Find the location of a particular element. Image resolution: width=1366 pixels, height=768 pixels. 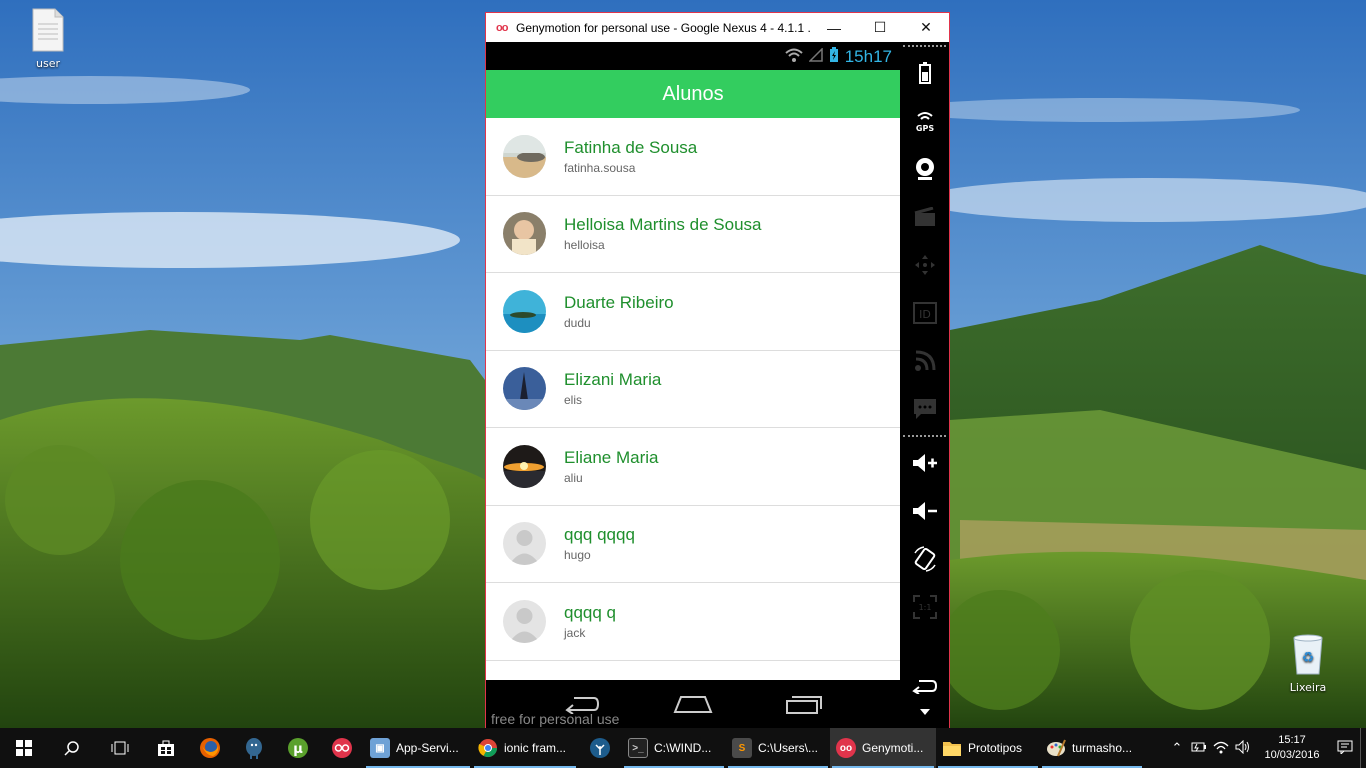

pixel-perfect-button: 1:1 is located at coordinates (924, 607).